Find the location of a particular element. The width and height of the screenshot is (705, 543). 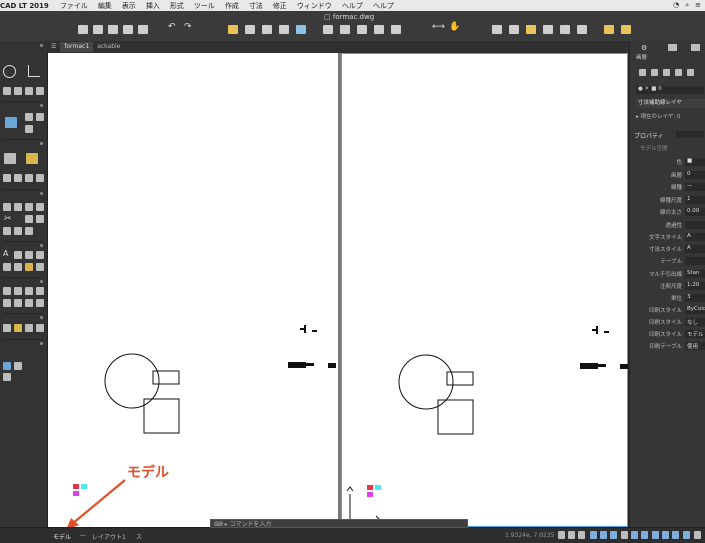

property-row: 色 ■ is located at coordinates (667, 163).